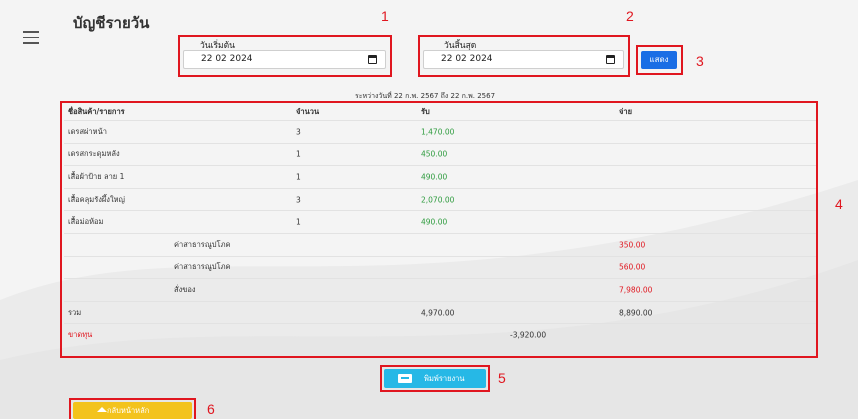  What do you see at coordinates (80, 335) in the screenshot?
I see `net-label: ขาดทุน` at bounding box center [80, 335].